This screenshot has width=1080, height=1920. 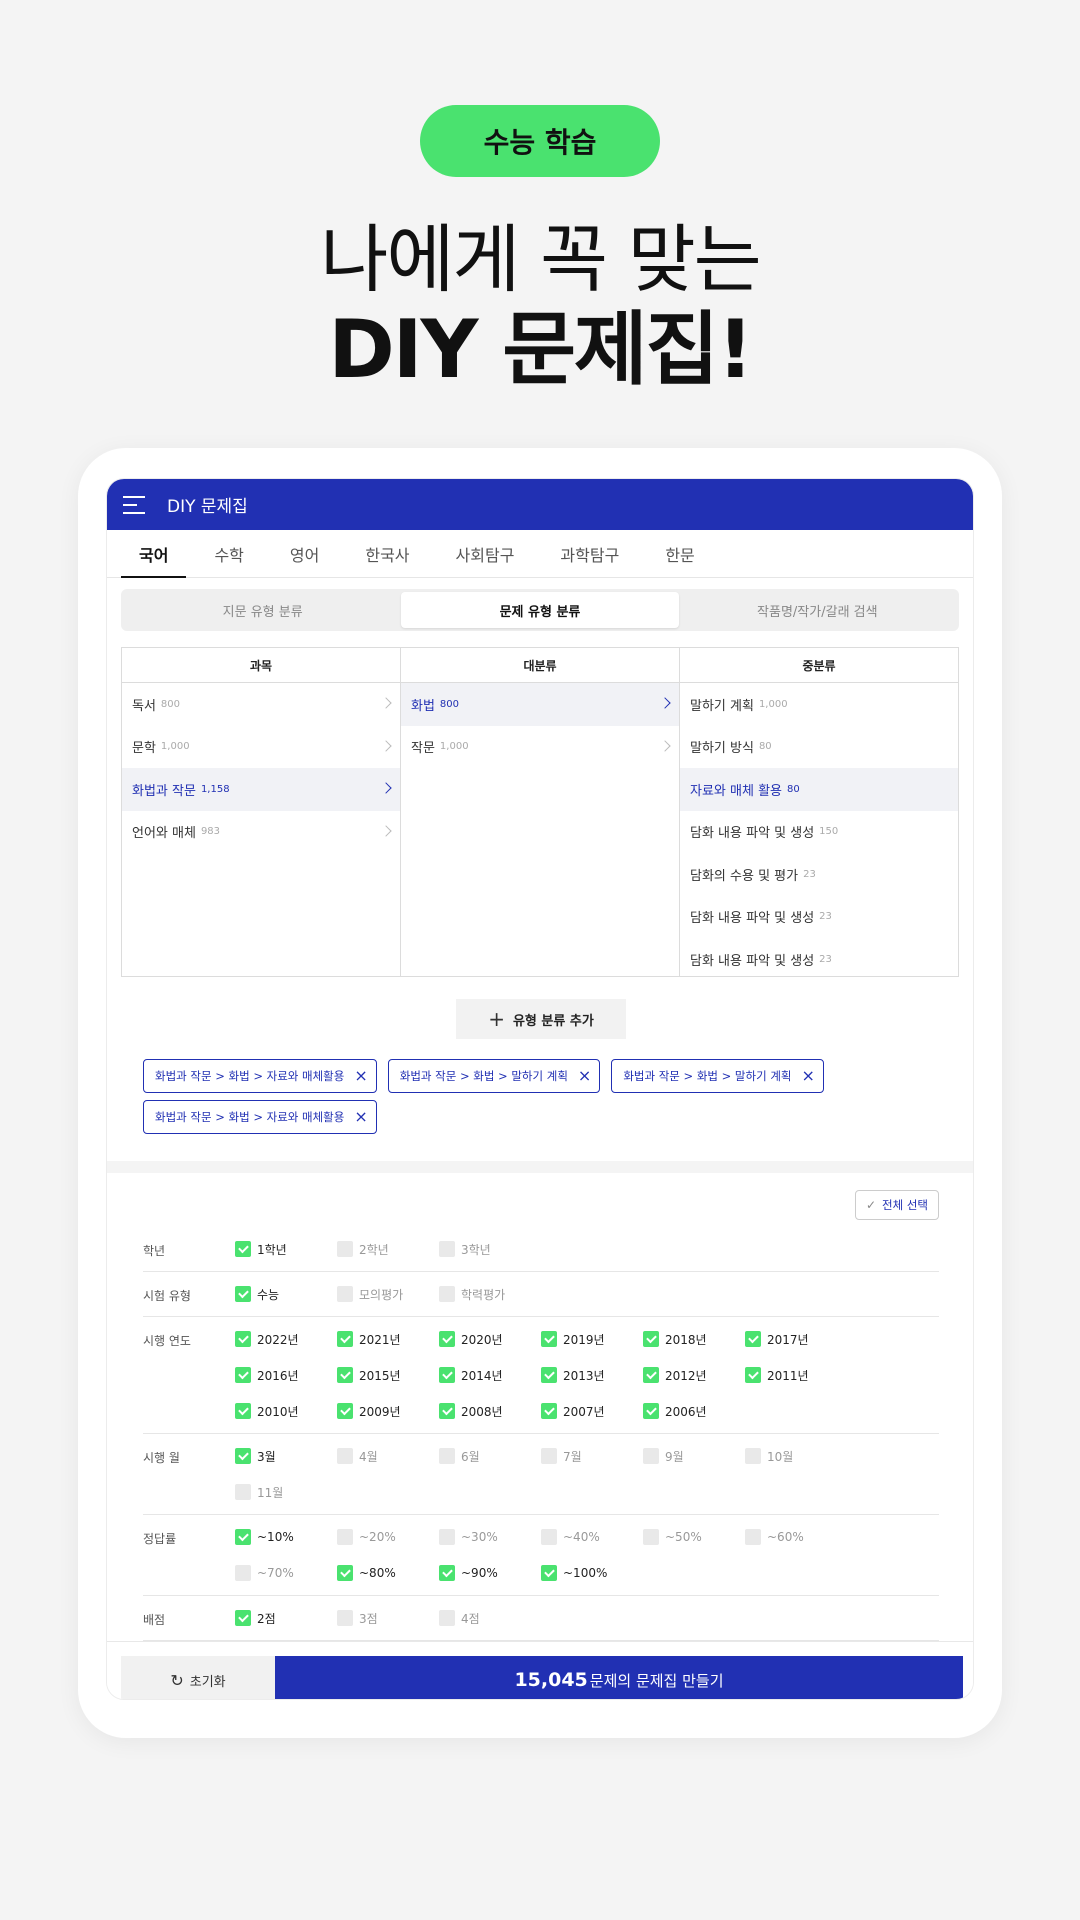 I want to click on filter-checkbox: 9월, so click(x=694, y=1456).